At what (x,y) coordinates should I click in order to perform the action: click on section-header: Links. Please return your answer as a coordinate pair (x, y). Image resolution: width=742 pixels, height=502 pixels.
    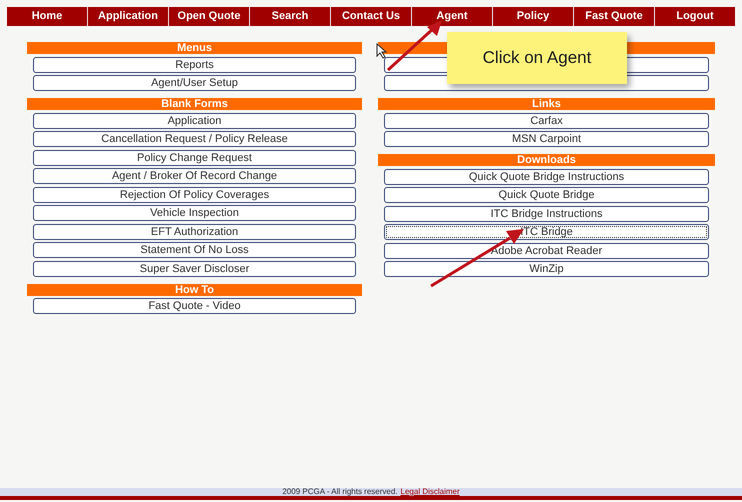
    Looking at the image, I should click on (546, 104).